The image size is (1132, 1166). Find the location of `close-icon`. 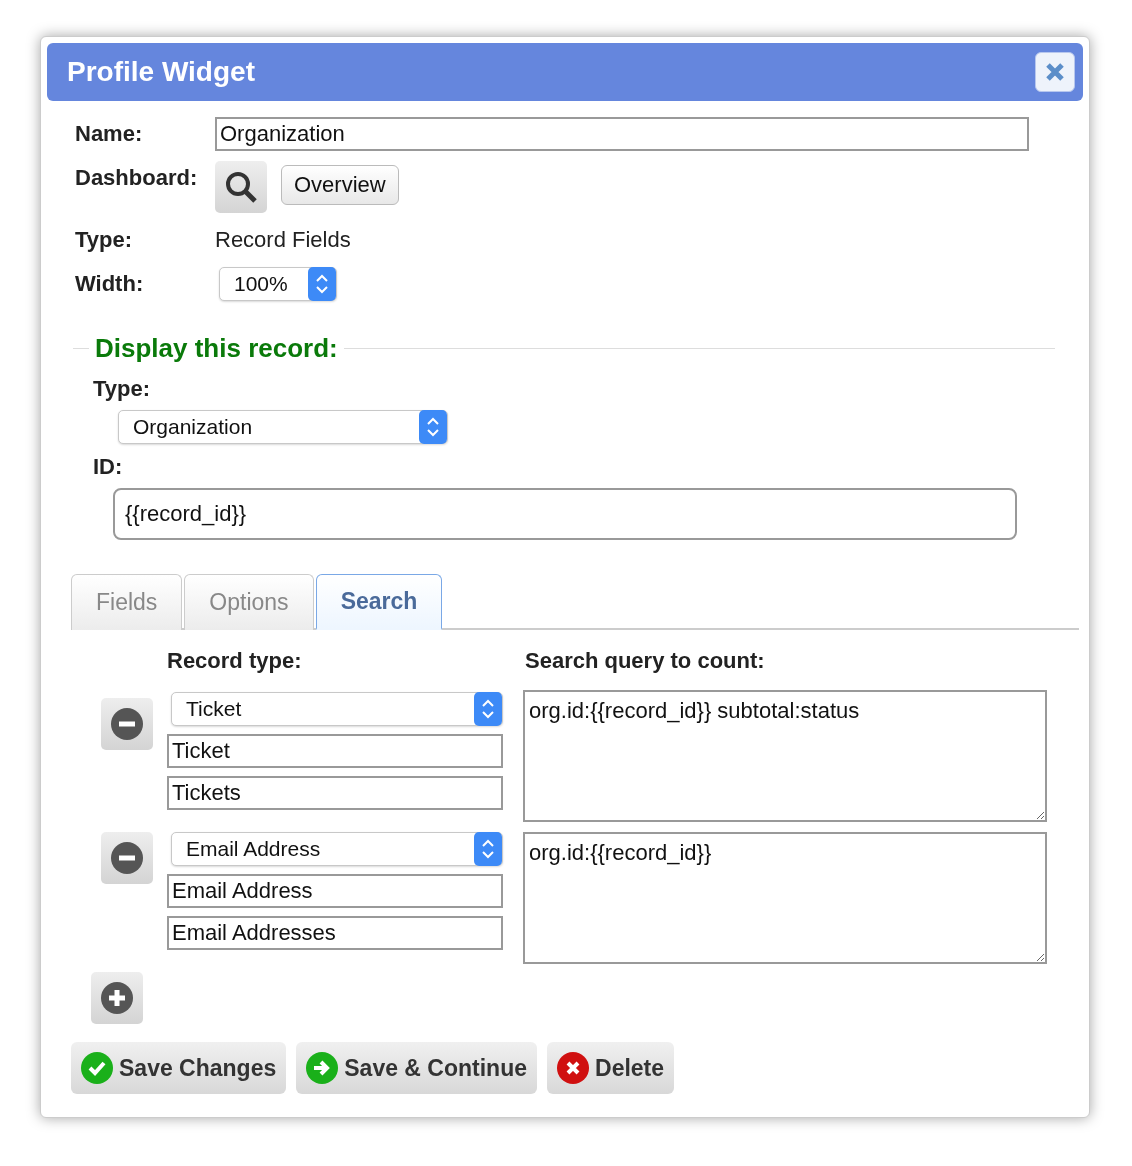

close-icon is located at coordinates (1055, 72).